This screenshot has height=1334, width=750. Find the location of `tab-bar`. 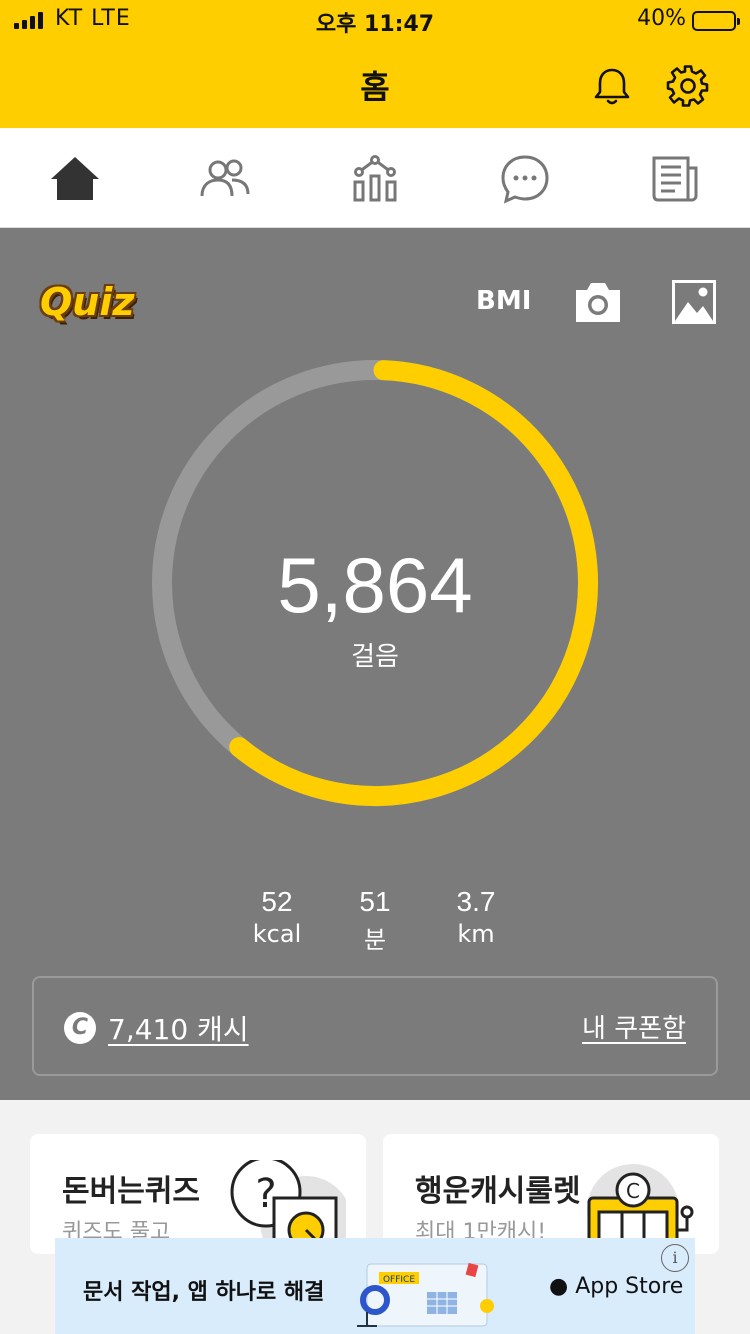

tab-bar is located at coordinates (375, 178).